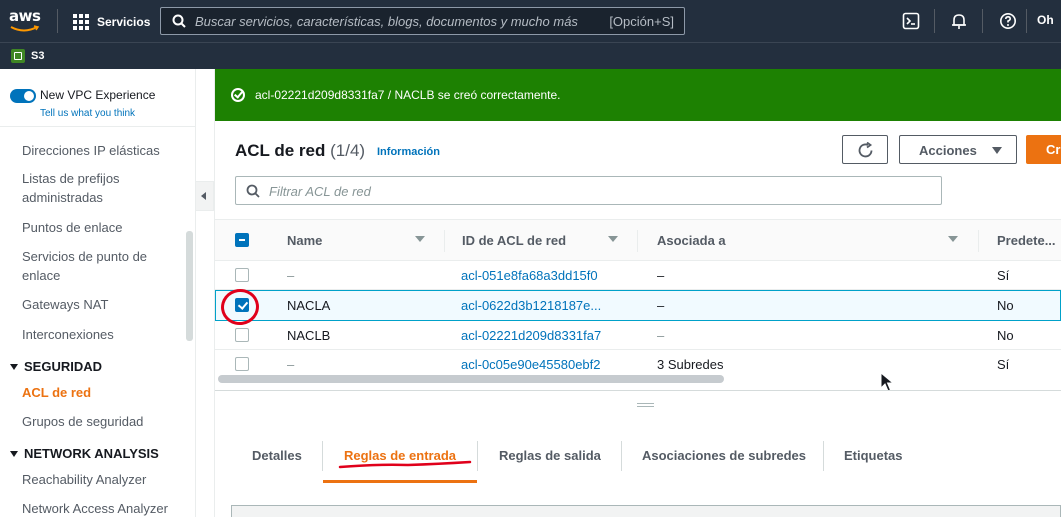 This screenshot has width=1061, height=517. What do you see at coordinates (959, 21) in the screenshot?
I see `notifications-bell-icon` at bounding box center [959, 21].